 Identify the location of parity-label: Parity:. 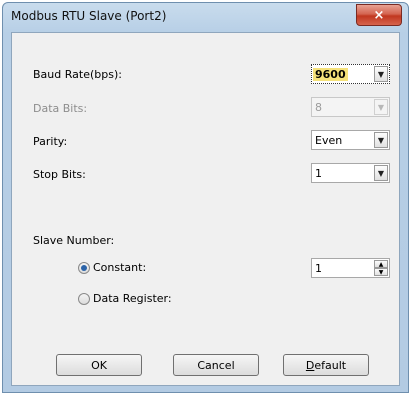
(50, 141).